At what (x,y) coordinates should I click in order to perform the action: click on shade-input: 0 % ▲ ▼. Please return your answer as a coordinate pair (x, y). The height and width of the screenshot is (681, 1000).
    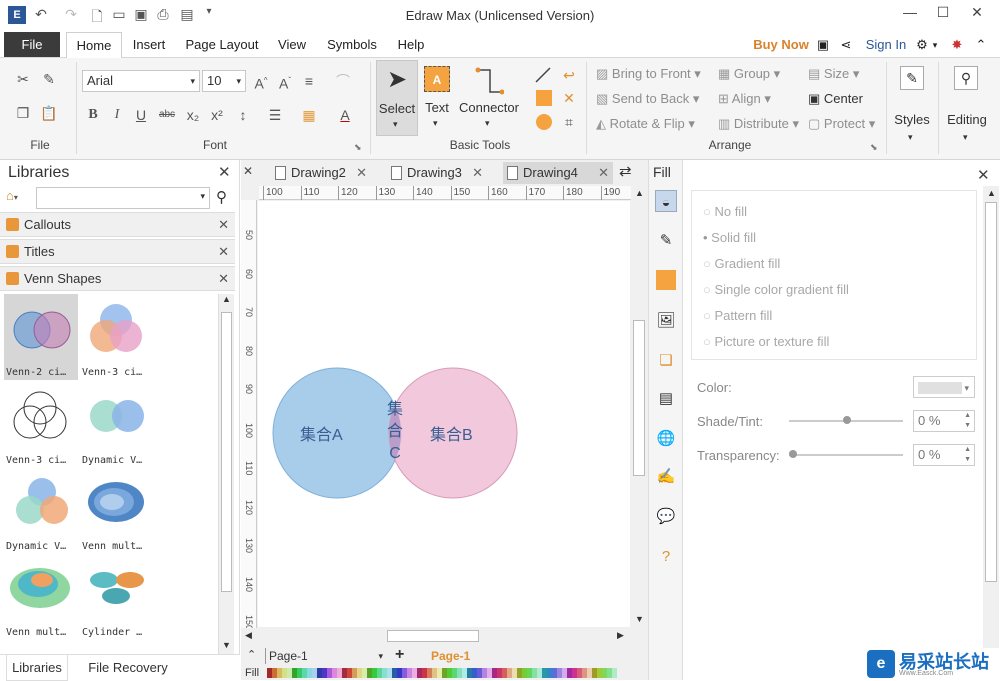
    Looking at the image, I should click on (944, 421).